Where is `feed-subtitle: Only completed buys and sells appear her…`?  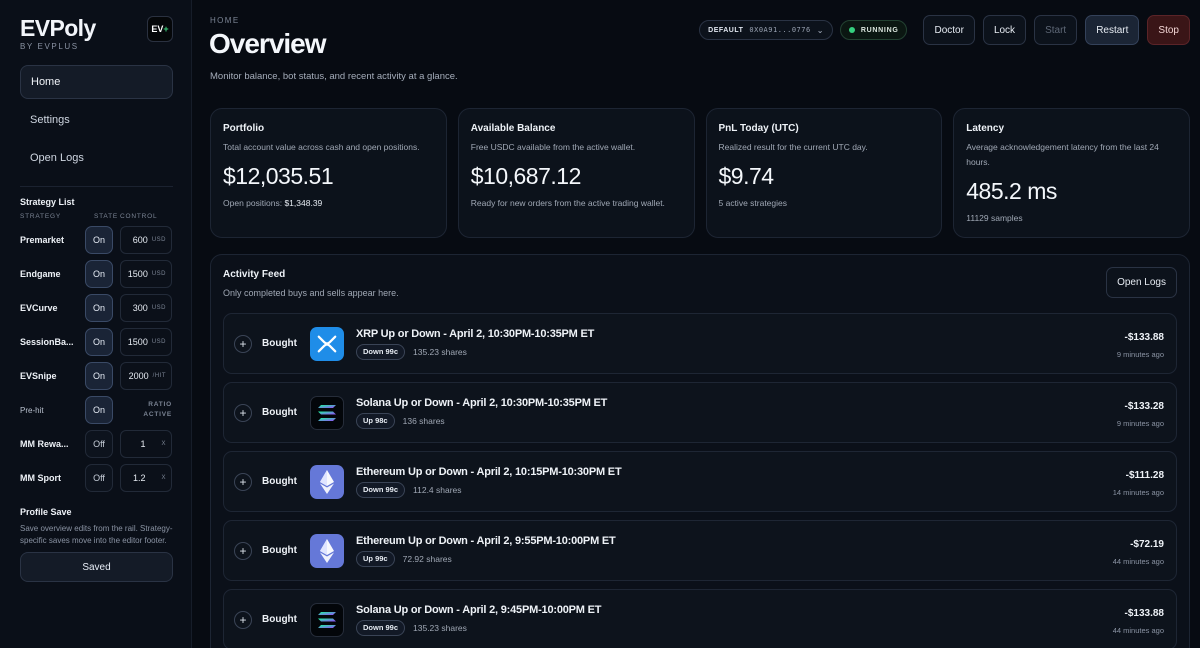
feed-subtitle: Only completed buys and sells appear her… is located at coordinates (311, 293).